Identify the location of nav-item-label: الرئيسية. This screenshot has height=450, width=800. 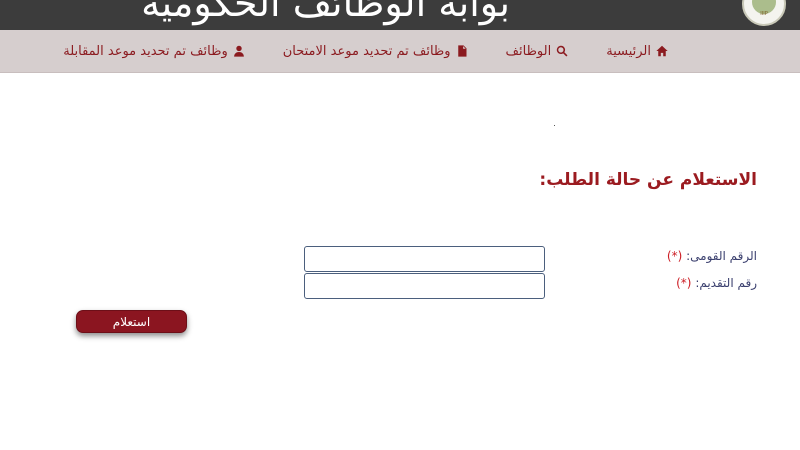
(628, 51).